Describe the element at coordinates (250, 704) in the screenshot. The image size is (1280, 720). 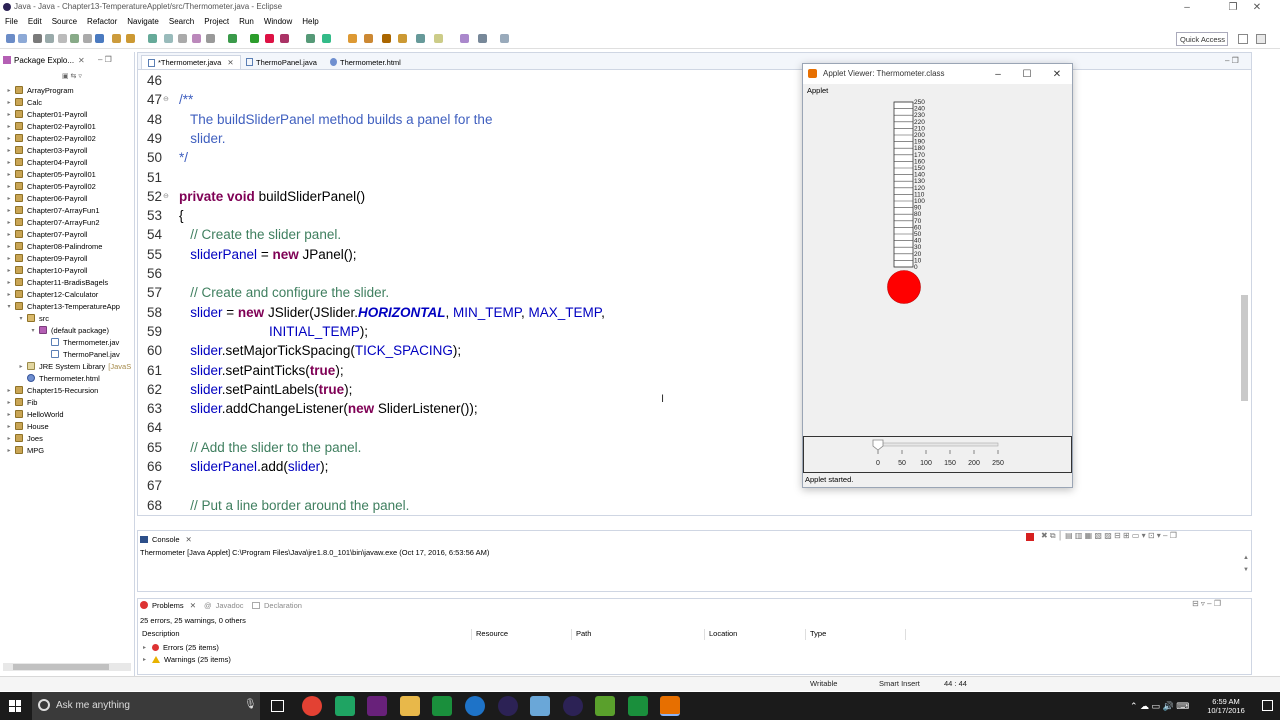
I see `microphone-icon: 🎙` at that location.